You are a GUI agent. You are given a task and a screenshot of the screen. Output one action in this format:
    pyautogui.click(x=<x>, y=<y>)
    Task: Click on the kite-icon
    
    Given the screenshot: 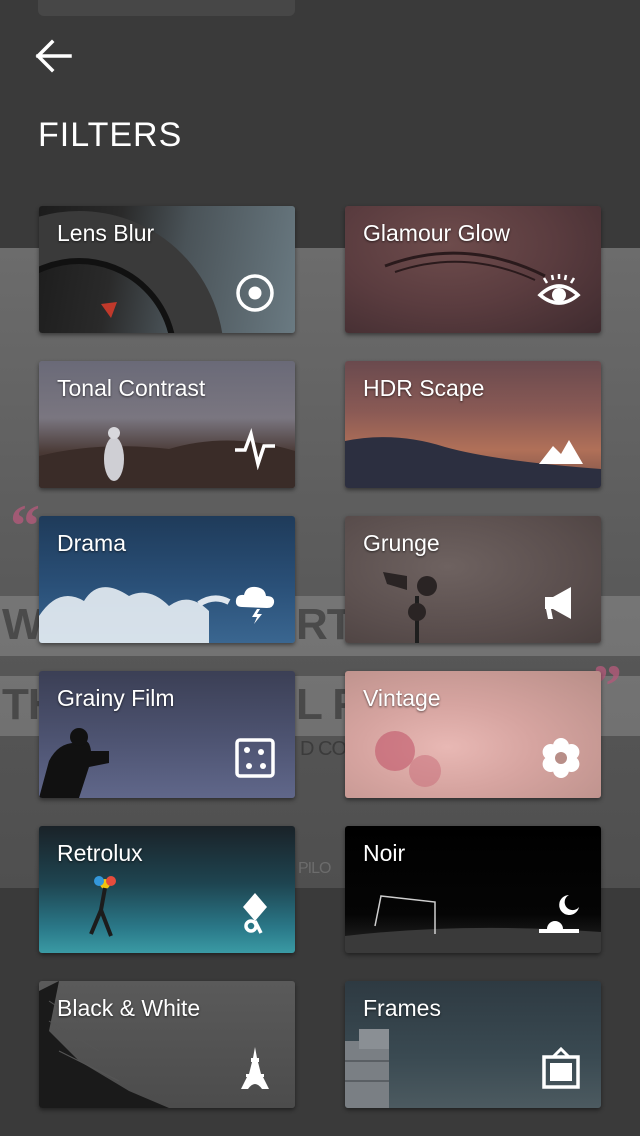 What is the action you would take?
    pyautogui.click(x=255, y=913)
    